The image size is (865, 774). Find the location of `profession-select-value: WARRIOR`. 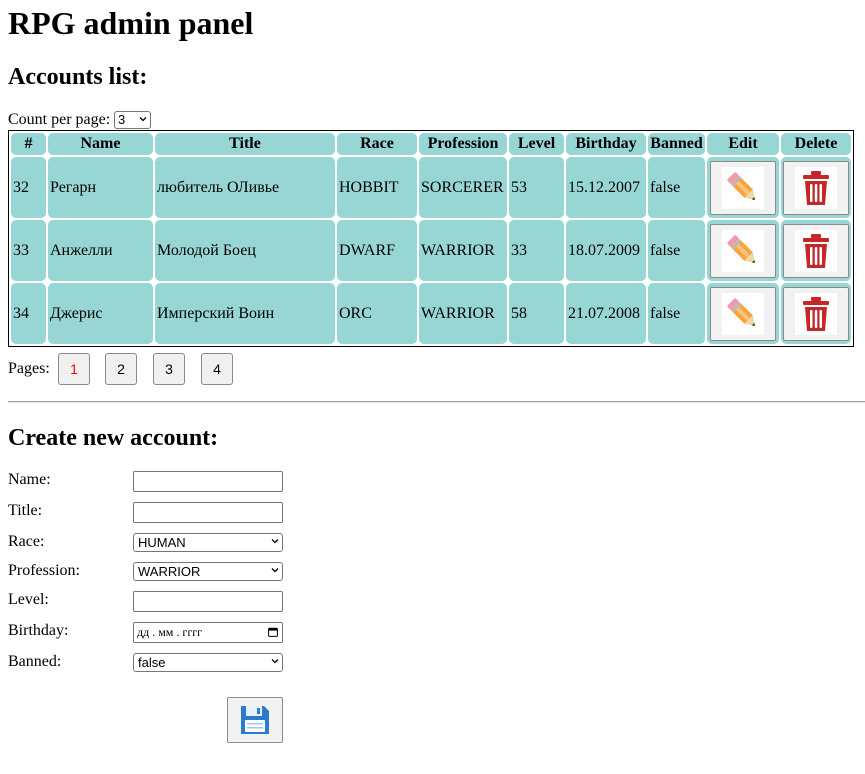

profession-select-value: WARRIOR is located at coordinates (169, 571).